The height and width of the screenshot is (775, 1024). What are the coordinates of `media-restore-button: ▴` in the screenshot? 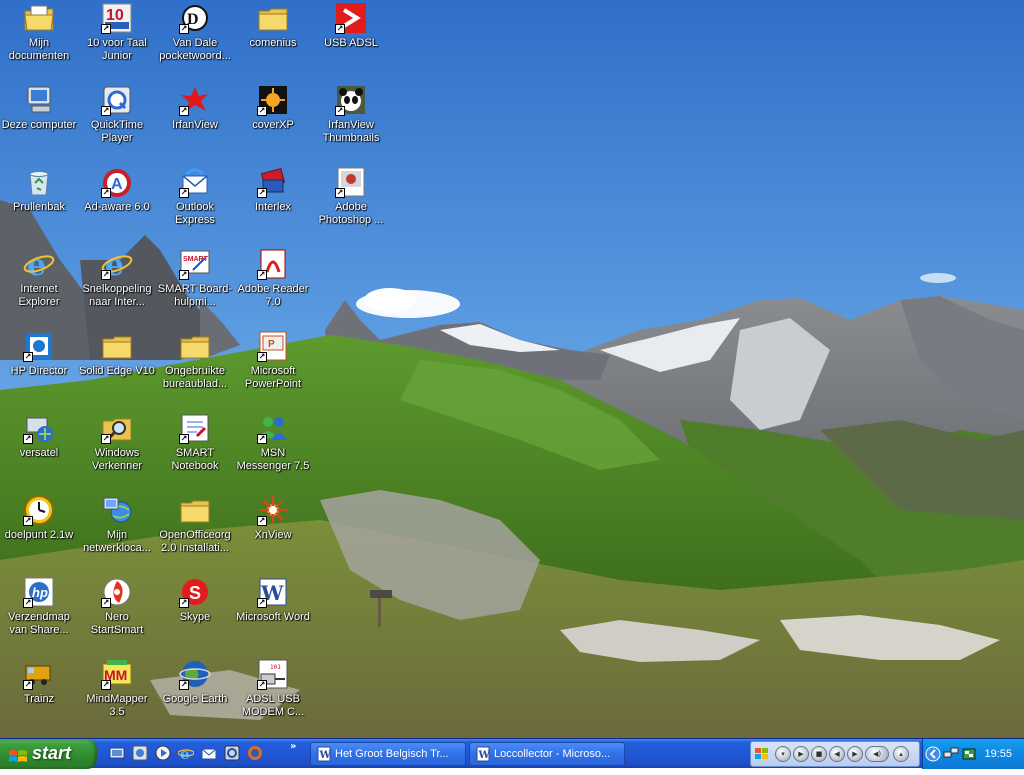 It's located at (901, 754).